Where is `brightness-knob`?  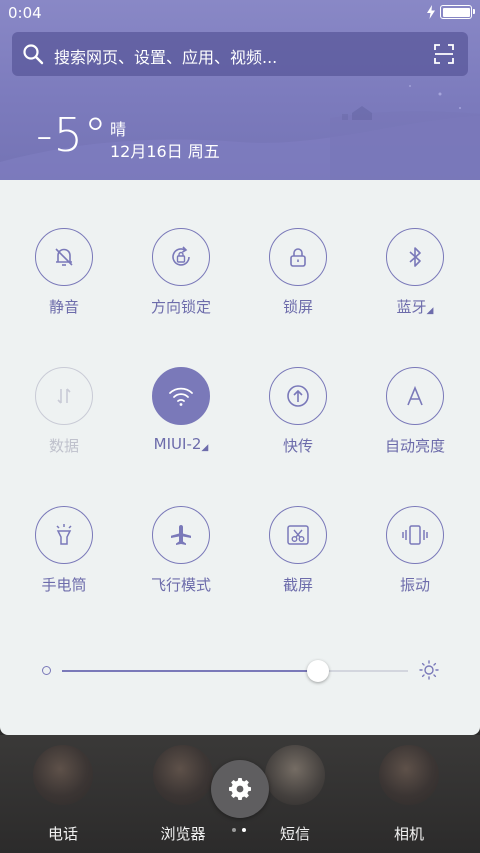
brightness-knob is located at coordinates (318, 671).